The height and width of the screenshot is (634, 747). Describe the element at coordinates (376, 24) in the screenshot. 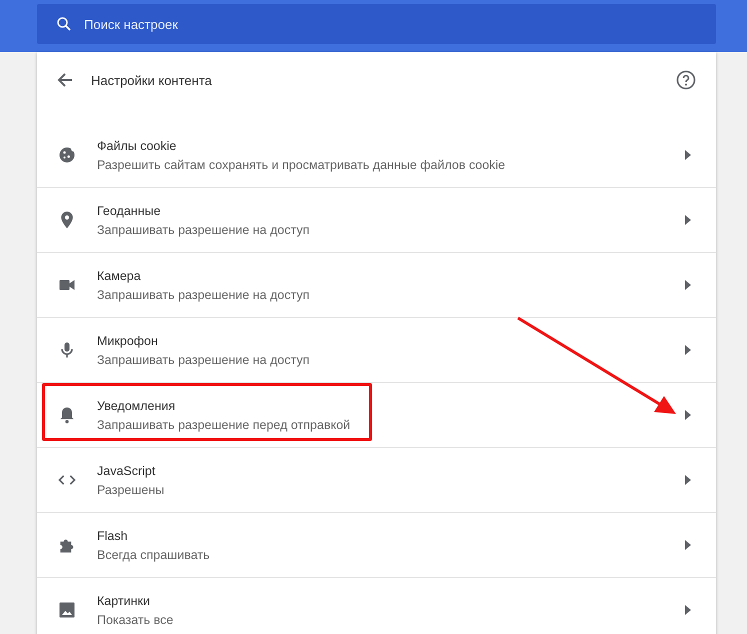

I see `search-field: Поиск настроек` at that location.